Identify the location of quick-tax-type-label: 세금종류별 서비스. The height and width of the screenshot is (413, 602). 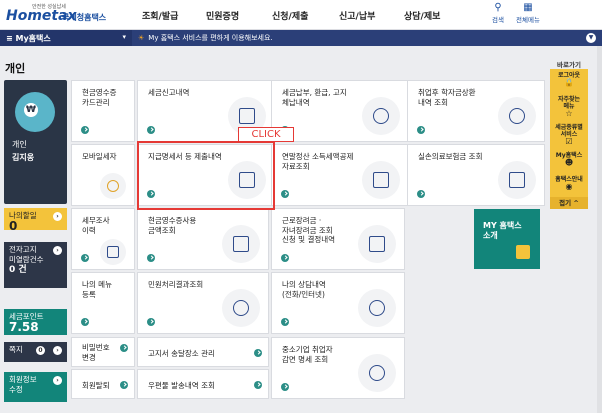
(569, 131).